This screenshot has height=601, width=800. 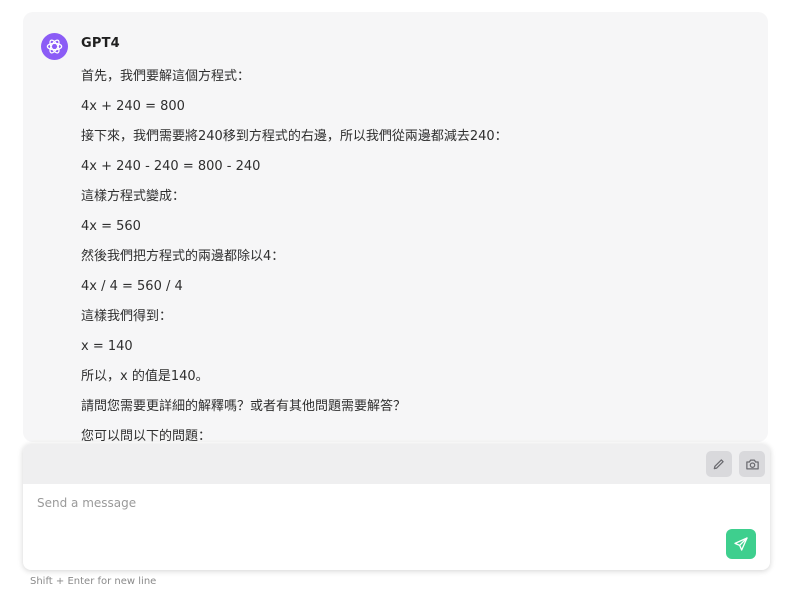 I want to click on camera-button, so click(x=752, y=464).